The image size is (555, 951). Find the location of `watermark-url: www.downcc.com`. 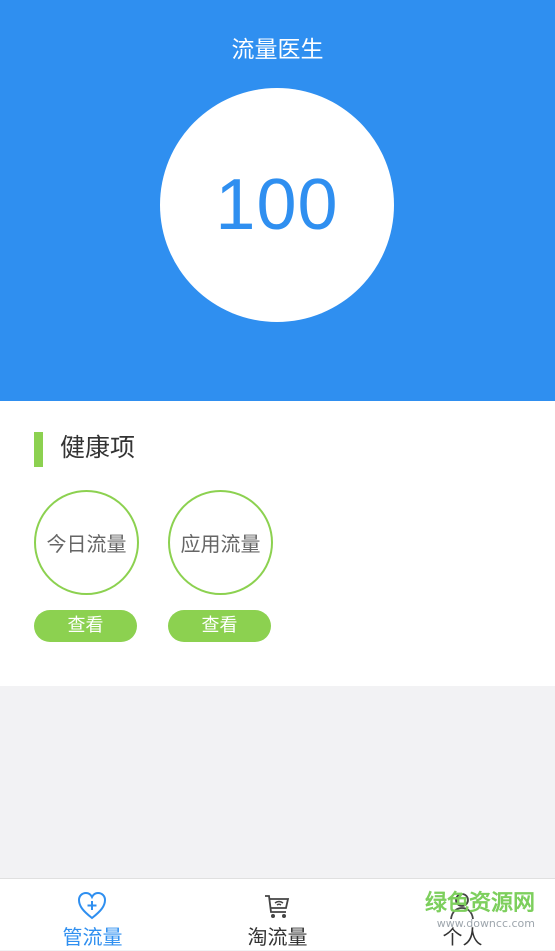

watermark-url: www.downcc.com is located at coordinates (485, 923).